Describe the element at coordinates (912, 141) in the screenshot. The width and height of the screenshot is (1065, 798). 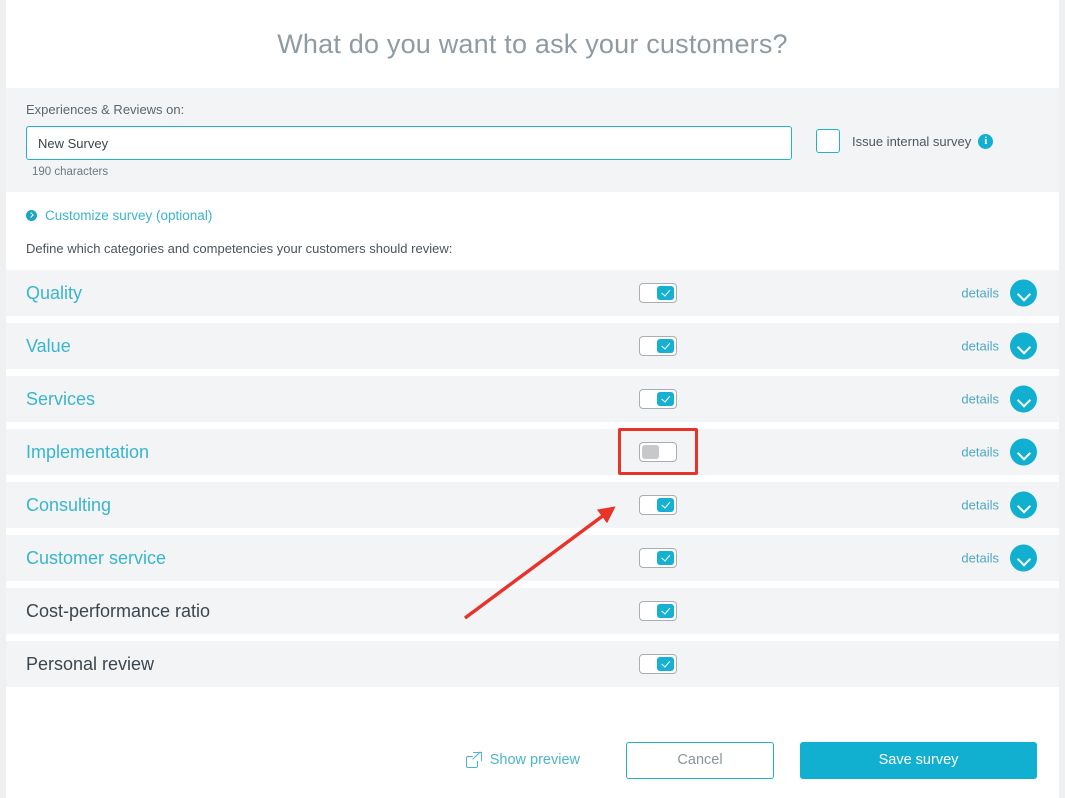
I see `issue-internal-survey-label: Issue internal survey` at that location.